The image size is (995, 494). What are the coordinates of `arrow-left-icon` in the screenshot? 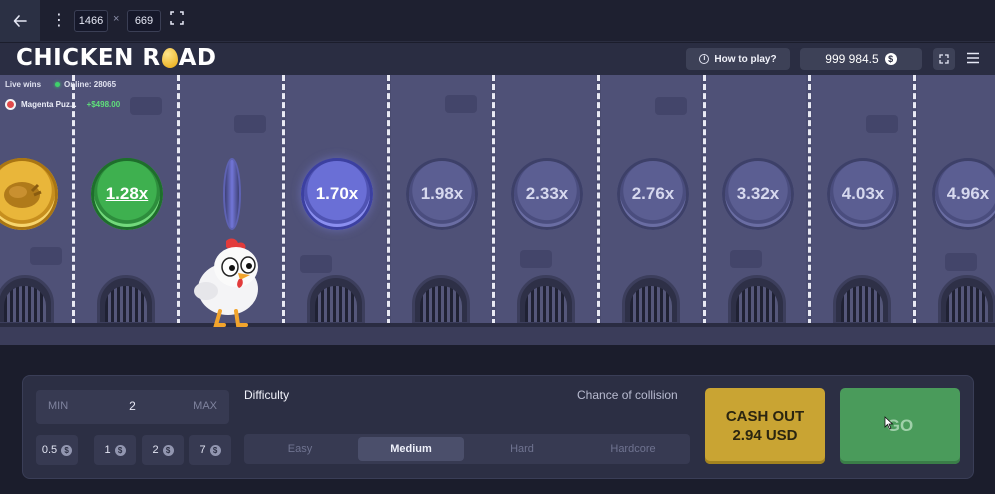 It's located at (20, 21).